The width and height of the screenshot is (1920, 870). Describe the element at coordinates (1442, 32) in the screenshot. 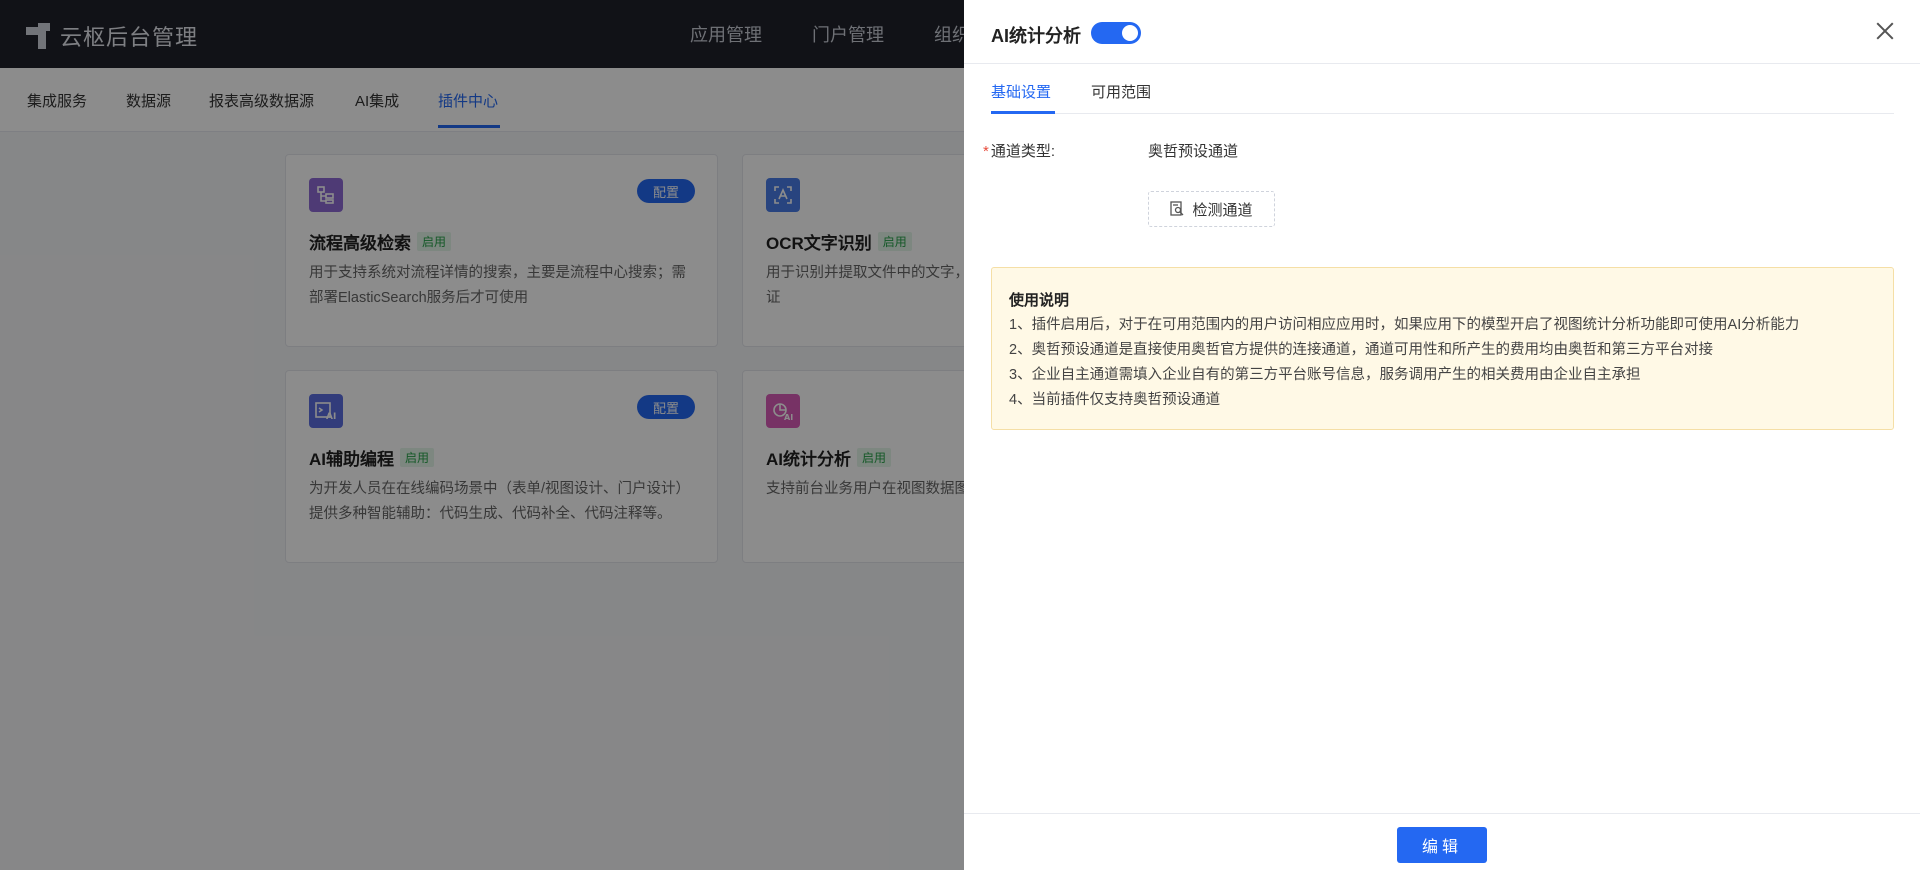

I see `drawer-header: AI统计分析` at that location.